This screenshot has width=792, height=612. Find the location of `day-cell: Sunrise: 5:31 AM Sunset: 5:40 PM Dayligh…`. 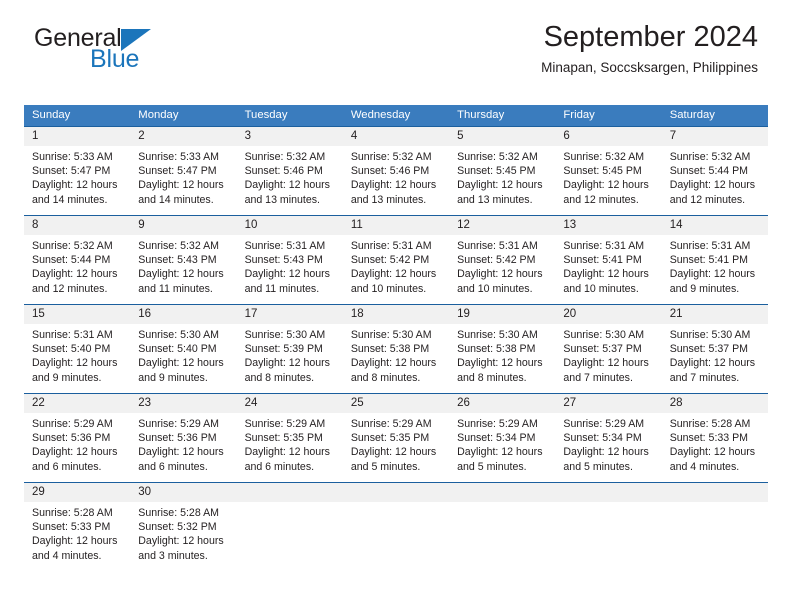

day-cell: Sunrise: 5:31 AM Sunset: 5:40 PM Dayligh… is located at coordinates (77, 358).